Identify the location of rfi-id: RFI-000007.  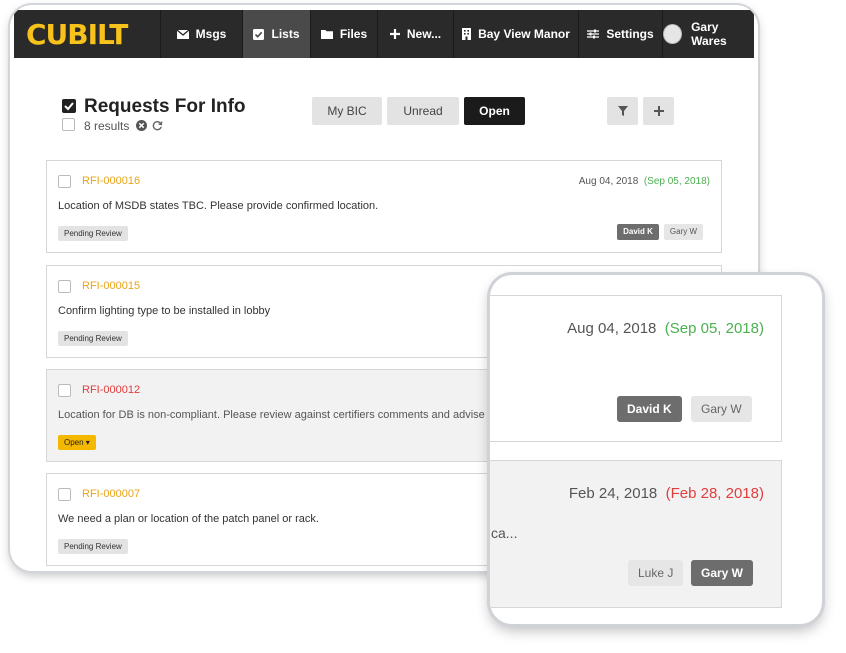
(111, 494).